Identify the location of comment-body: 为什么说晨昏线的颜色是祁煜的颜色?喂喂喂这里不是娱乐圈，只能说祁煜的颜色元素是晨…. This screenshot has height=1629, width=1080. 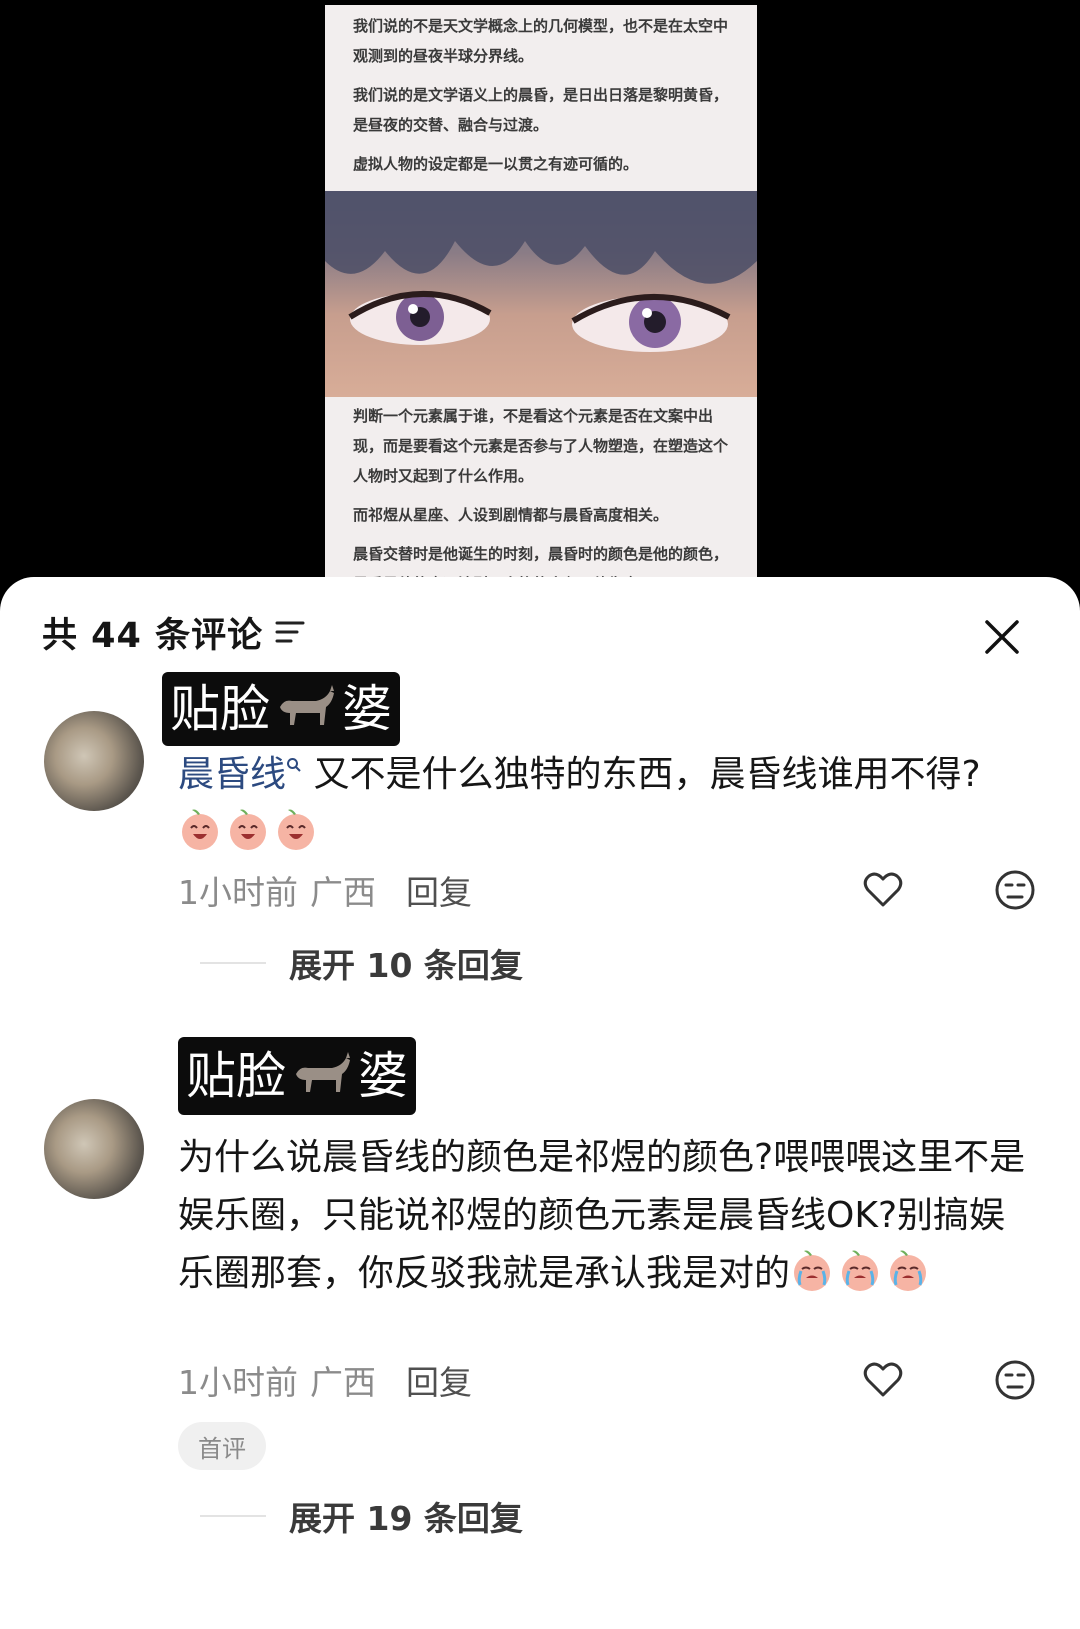
(603, 1216).